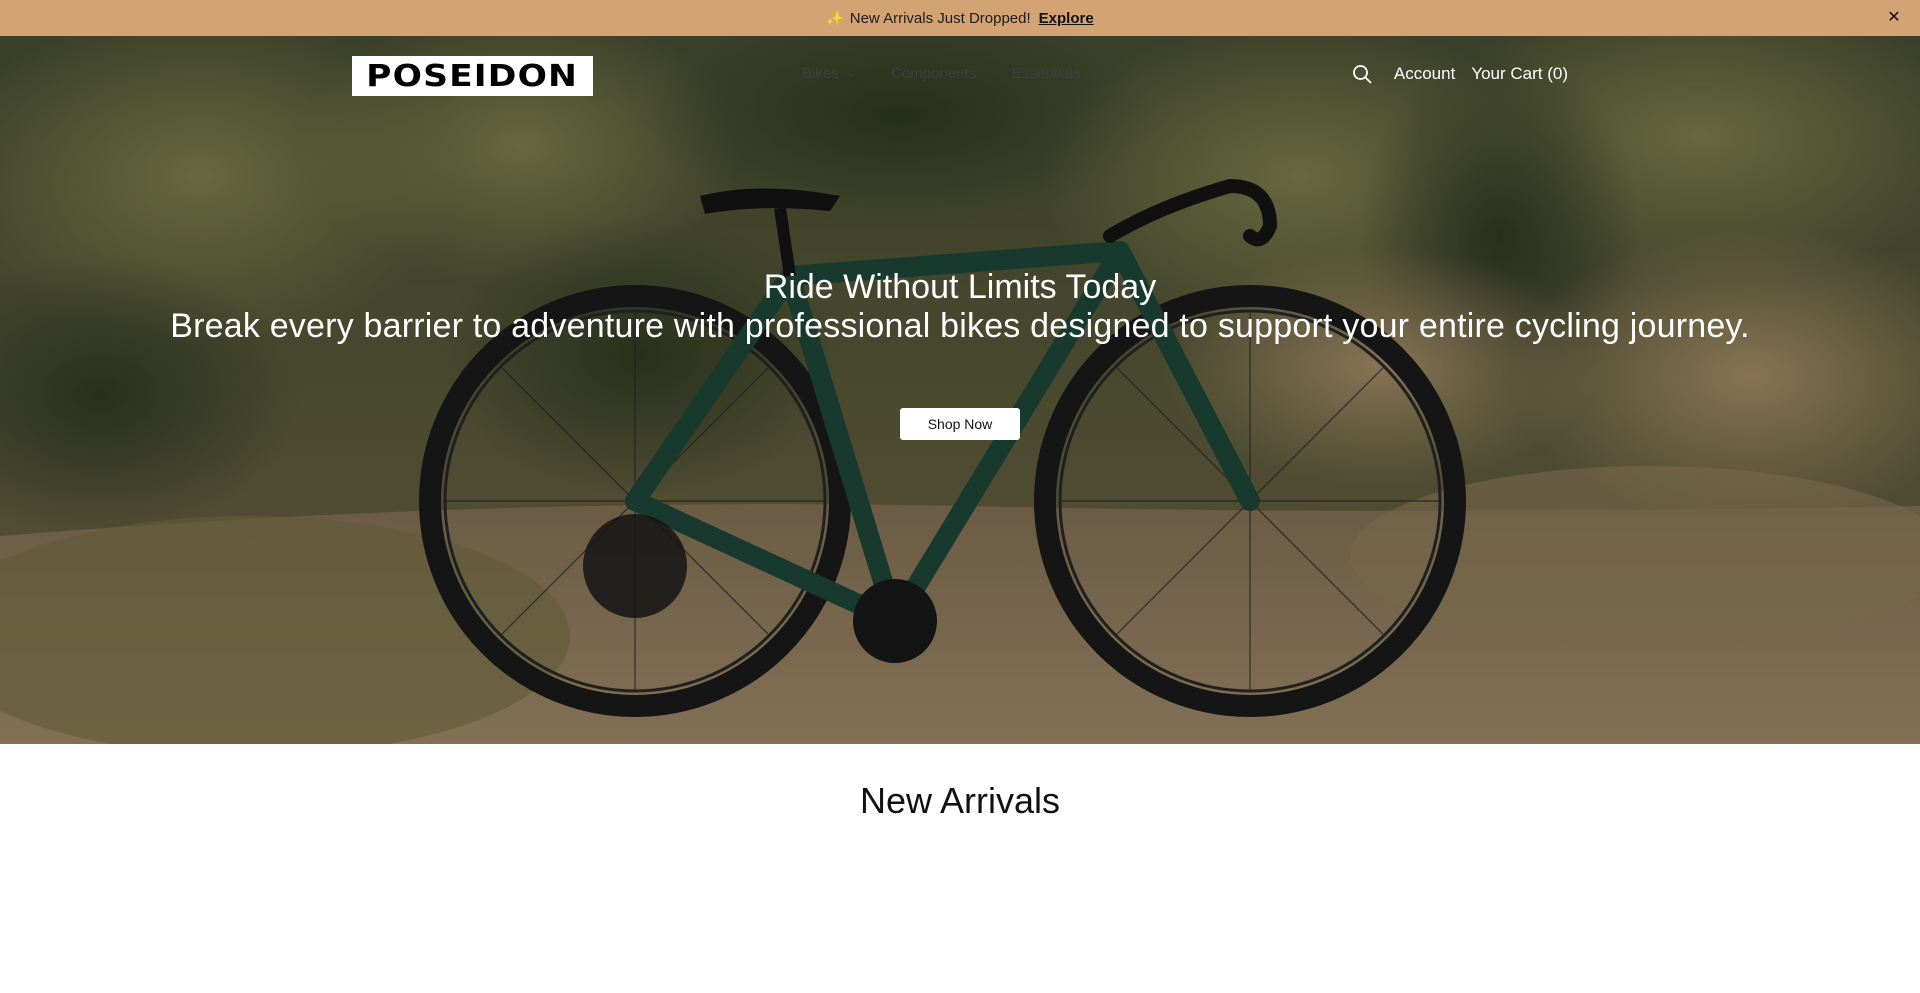 The image size is (1920, 993). I want to click on sparkle-icon: ✨, so click(835, 17).